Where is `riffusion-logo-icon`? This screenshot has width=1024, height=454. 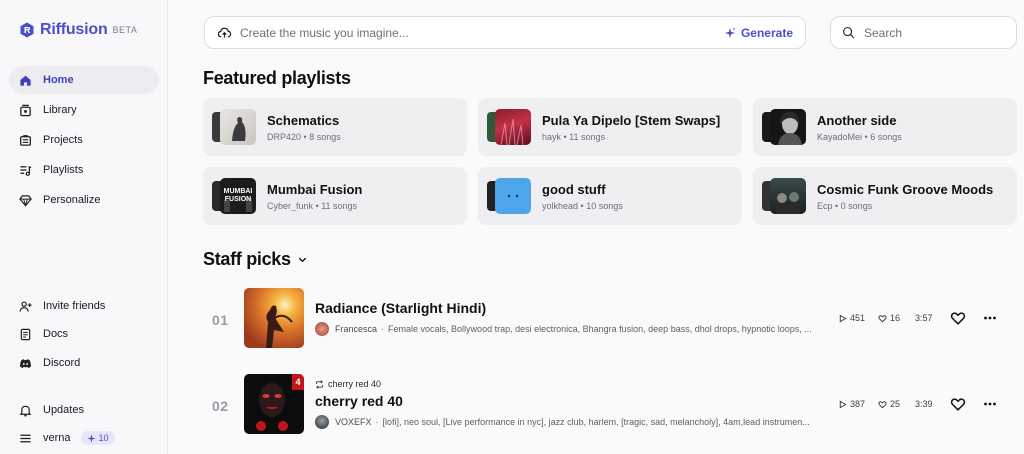
riffusion-logo-icon is located at coordinates (27, 30).